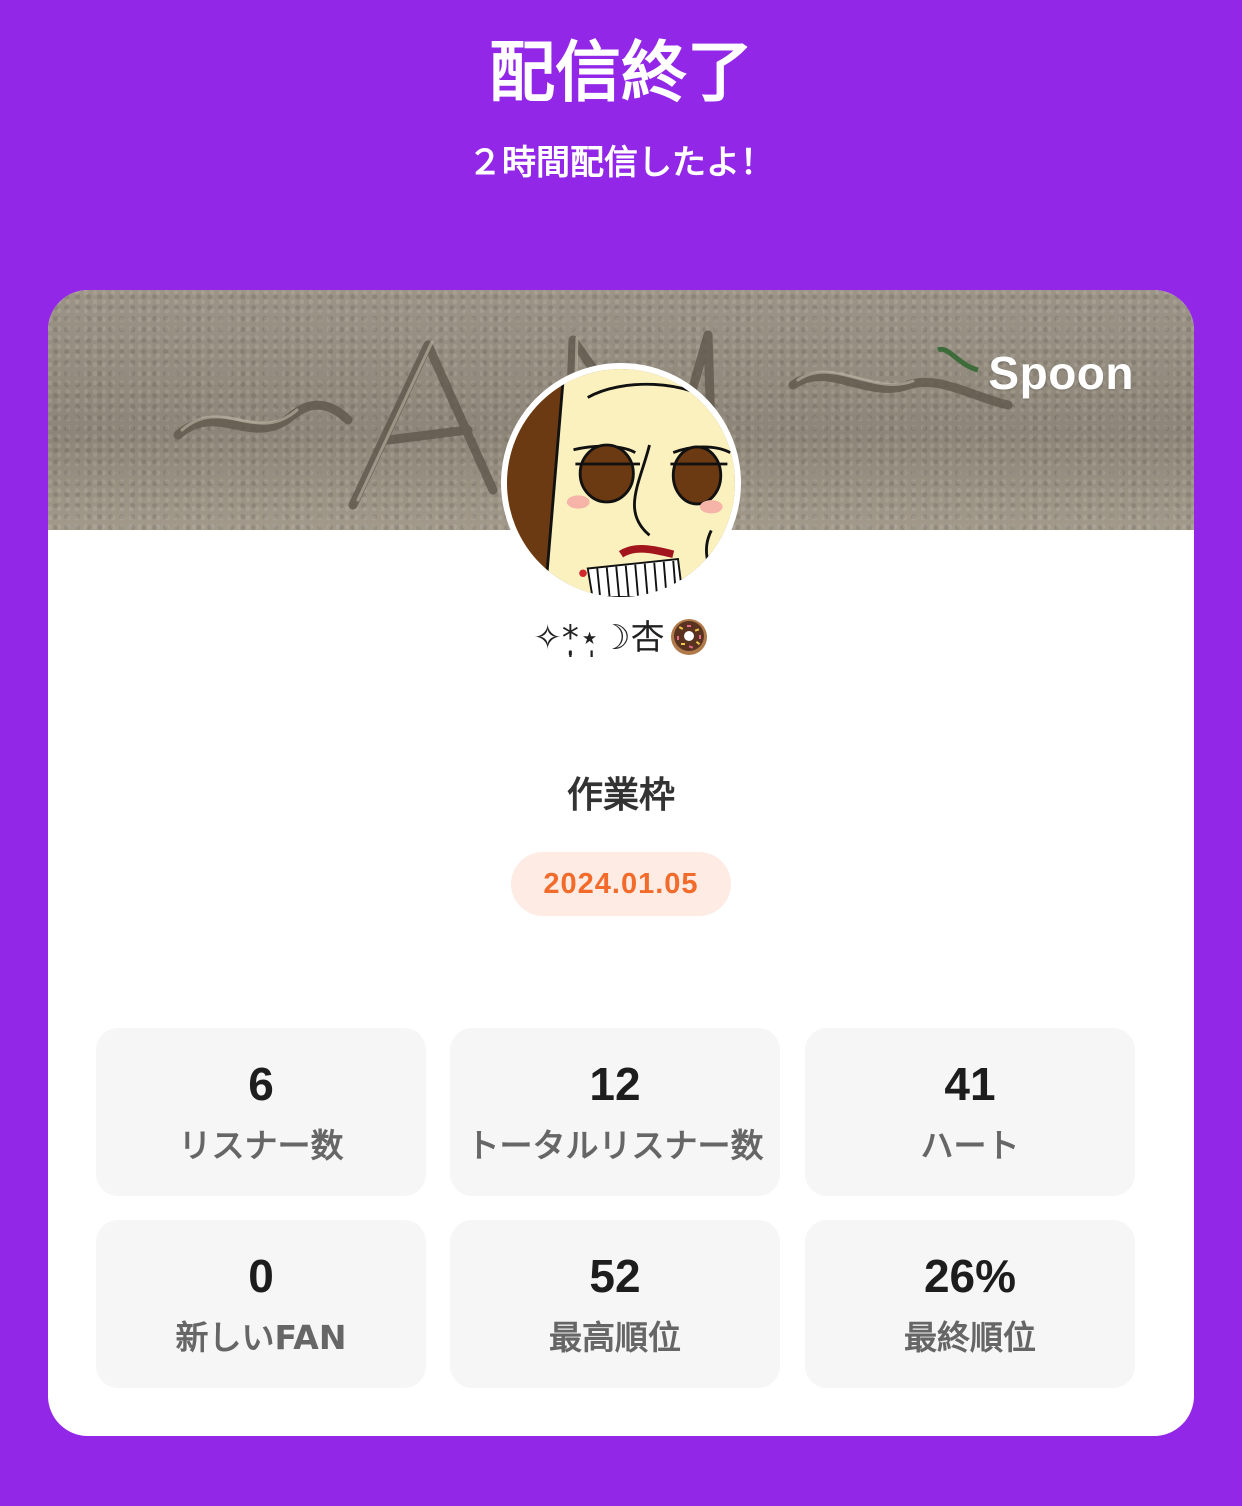 The height and width of the screenshot is (1506, 1242). Describe the element at coordinates (599, 638) in the screenshot. I see `username-text: ✧*̣̩⋆̩☽杏` at that location.